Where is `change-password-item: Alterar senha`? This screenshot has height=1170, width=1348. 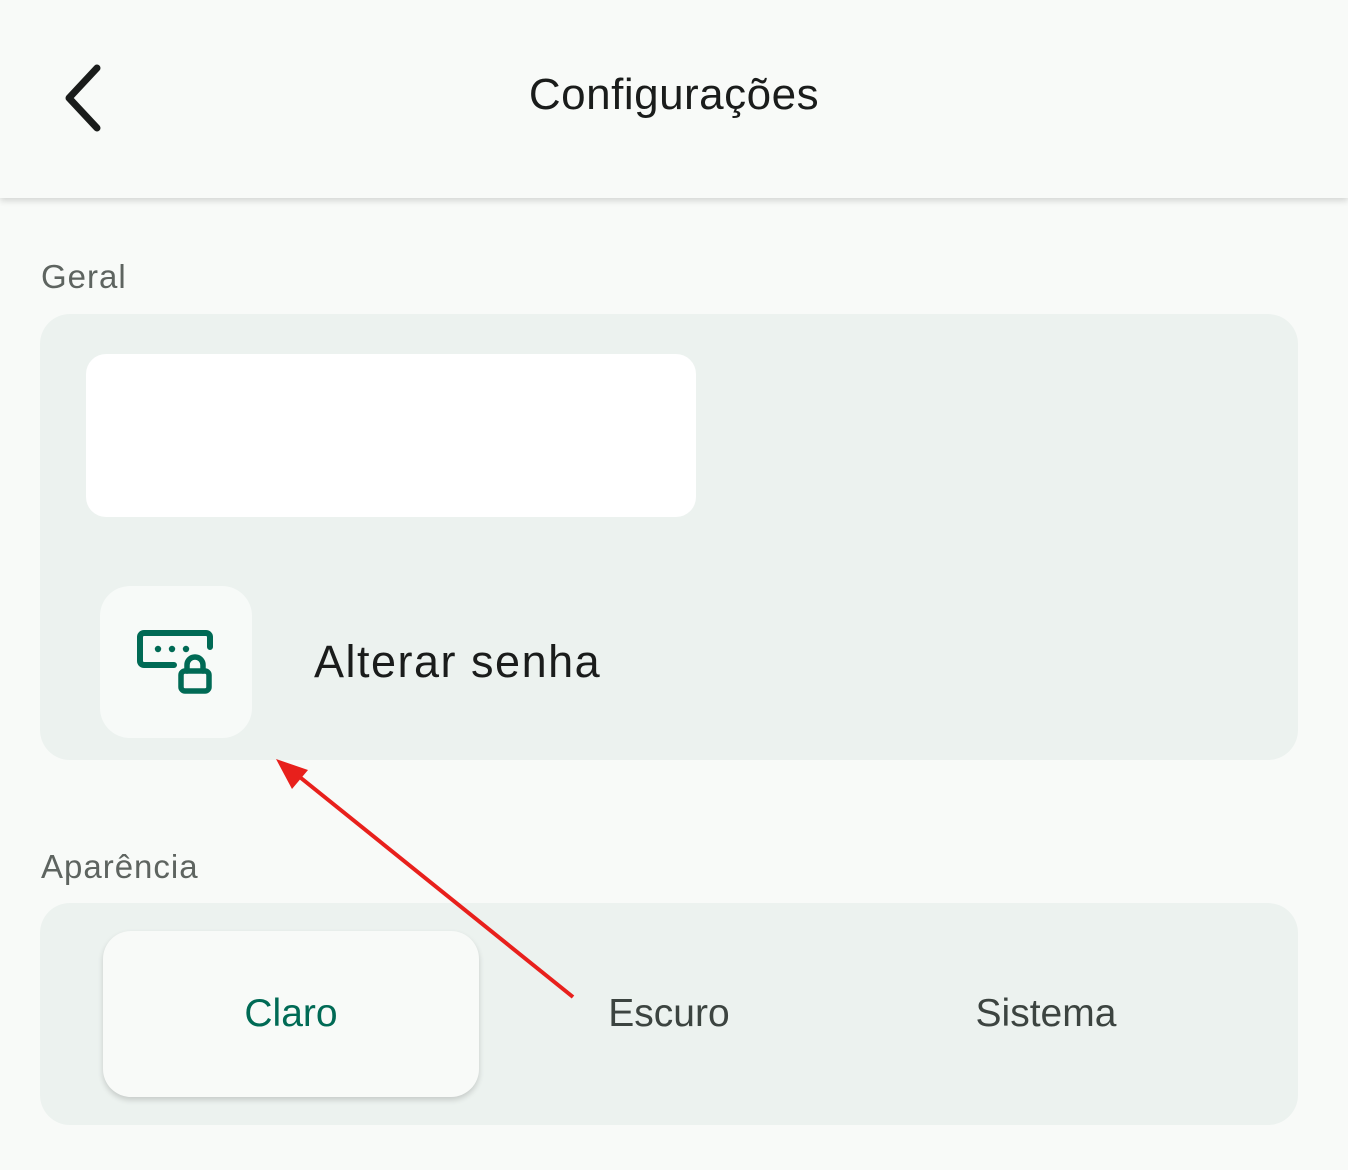 change-password-item: Alterar senha is located at coordinates (670, 662).